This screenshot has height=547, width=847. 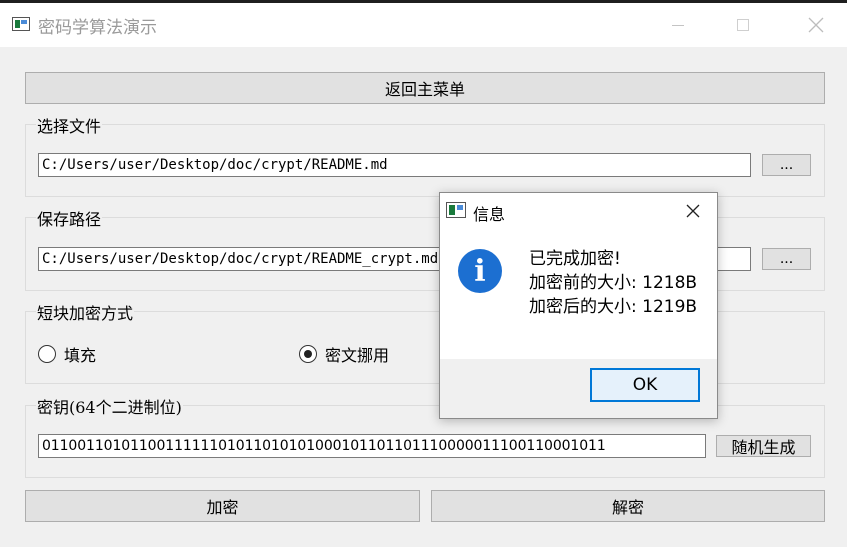 I want to click on decrypt-button: 解密, so click(x=628, y=506).